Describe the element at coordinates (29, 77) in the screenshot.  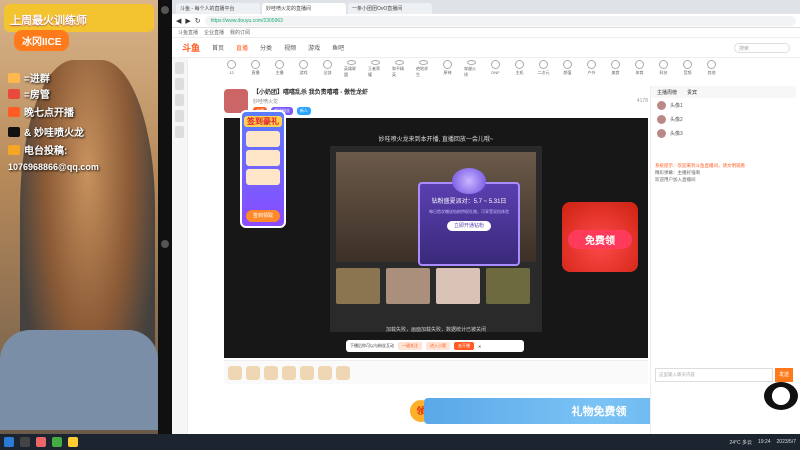
I see `overlay-line-group: =进群` at that location.